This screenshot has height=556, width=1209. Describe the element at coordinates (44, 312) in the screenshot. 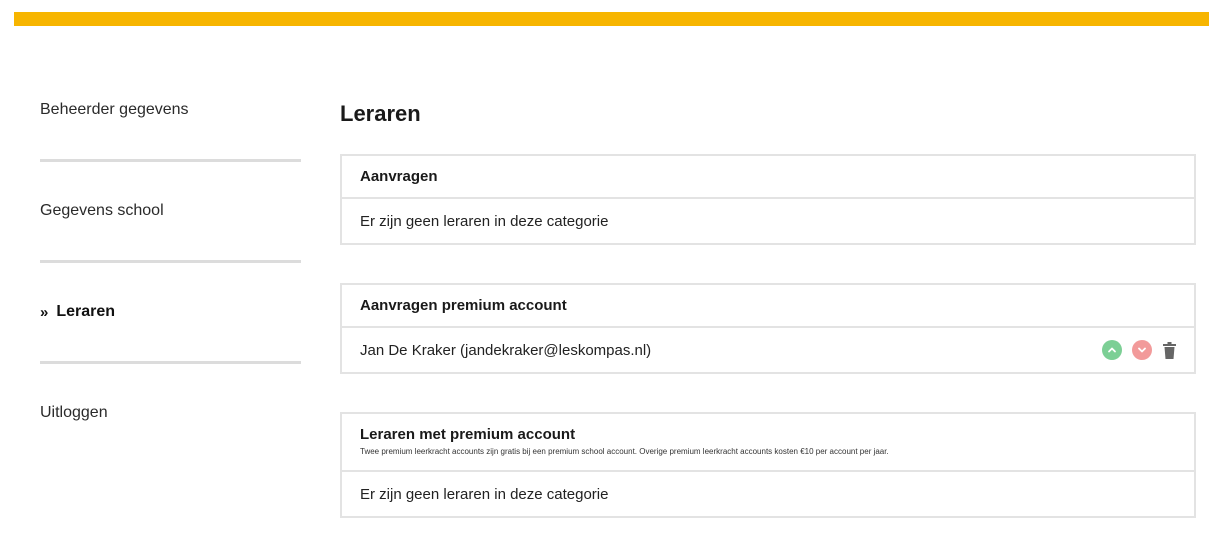

I see `double-chevron-right-icon: »` at that location.